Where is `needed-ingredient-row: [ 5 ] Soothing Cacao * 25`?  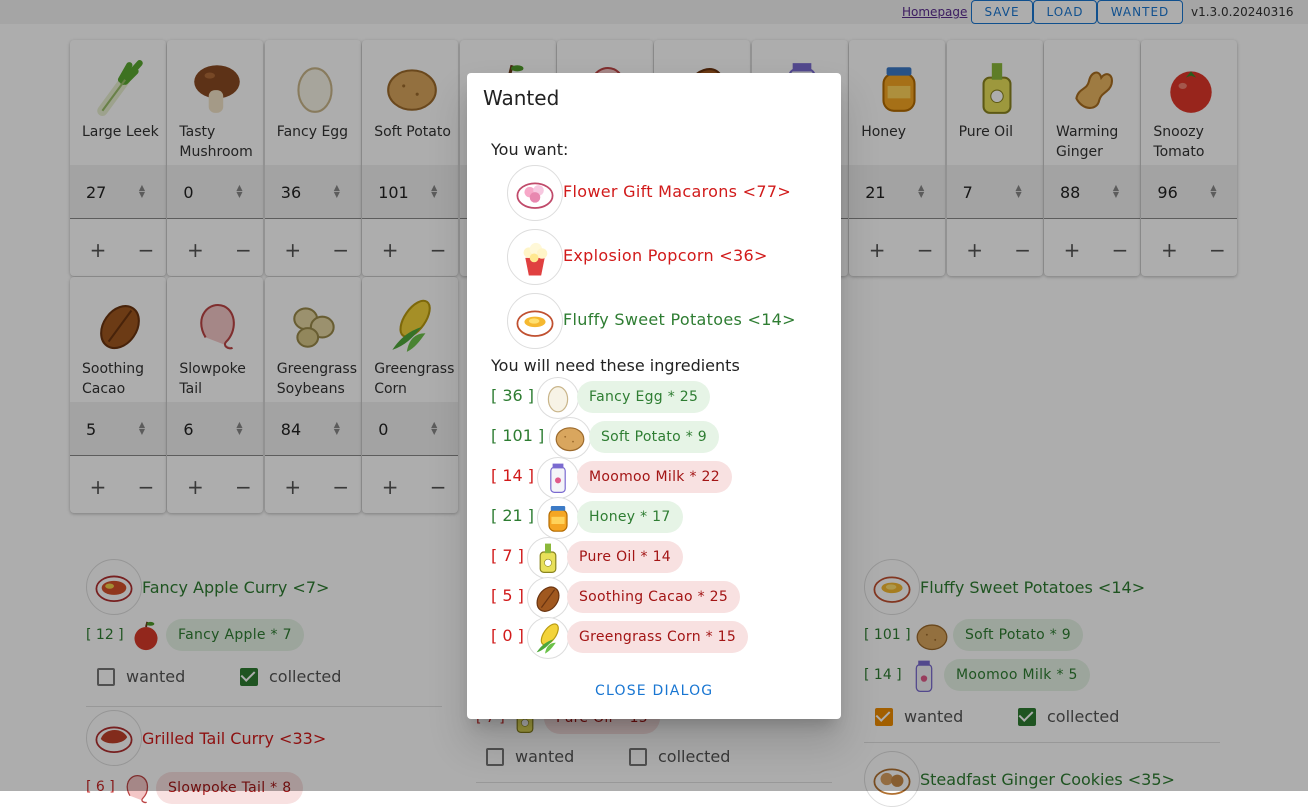 needed-ingredient-row: [ 5 ] Soothing Cacao * 25 is located at coordinates (656, 598).